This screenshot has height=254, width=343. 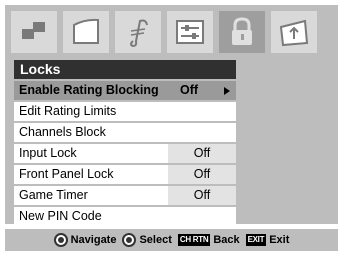 I want to click on exit-label: Exit, so click(x=279, y=240).